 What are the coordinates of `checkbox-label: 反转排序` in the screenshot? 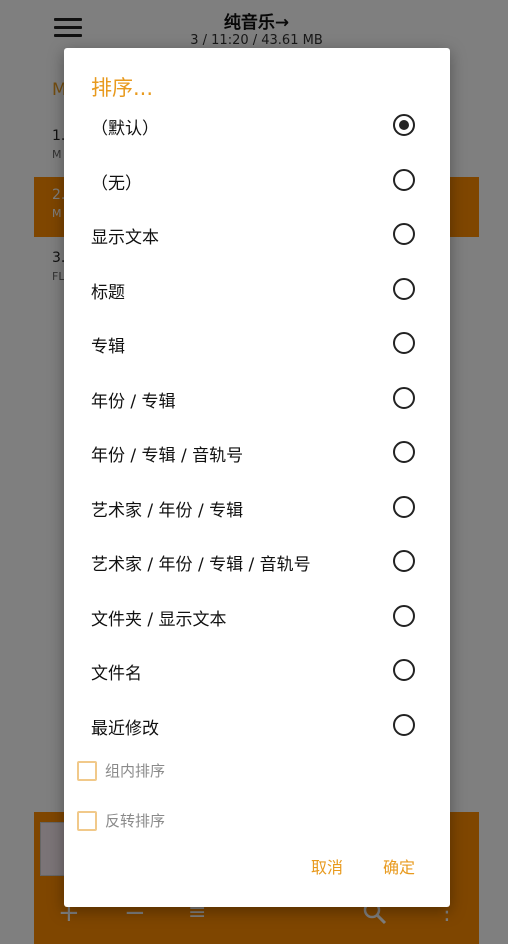 It's located at (135, 821).